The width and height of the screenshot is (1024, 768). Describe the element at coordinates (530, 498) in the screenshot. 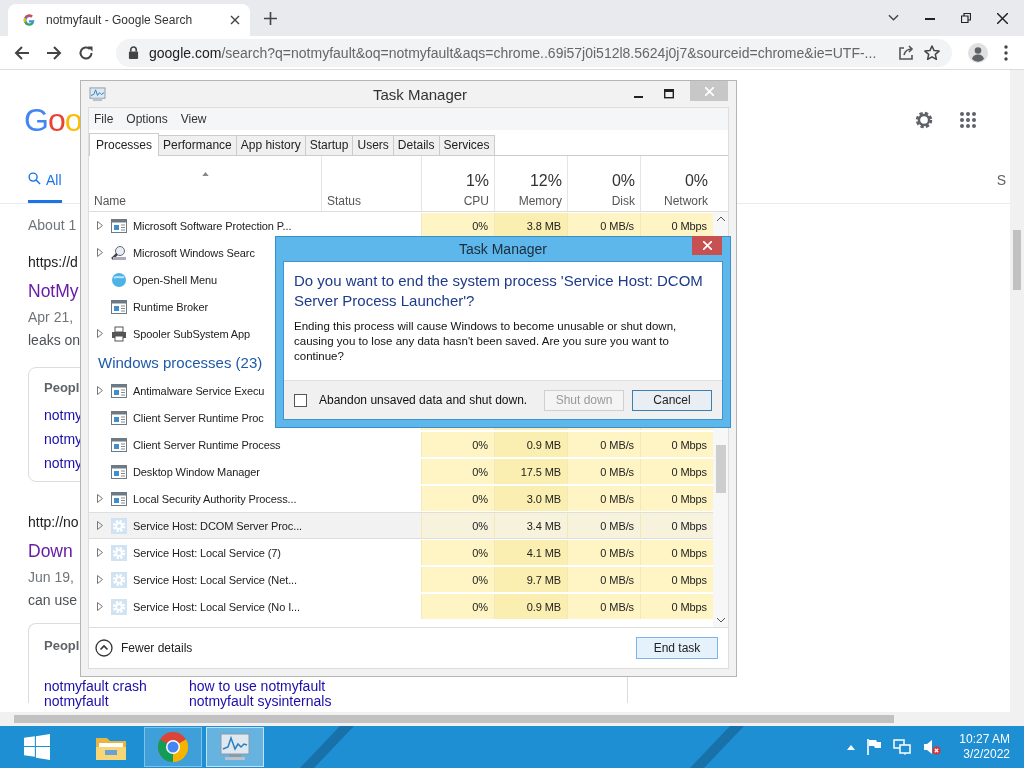

I see `table-cell: 3.0 MB` at that location.